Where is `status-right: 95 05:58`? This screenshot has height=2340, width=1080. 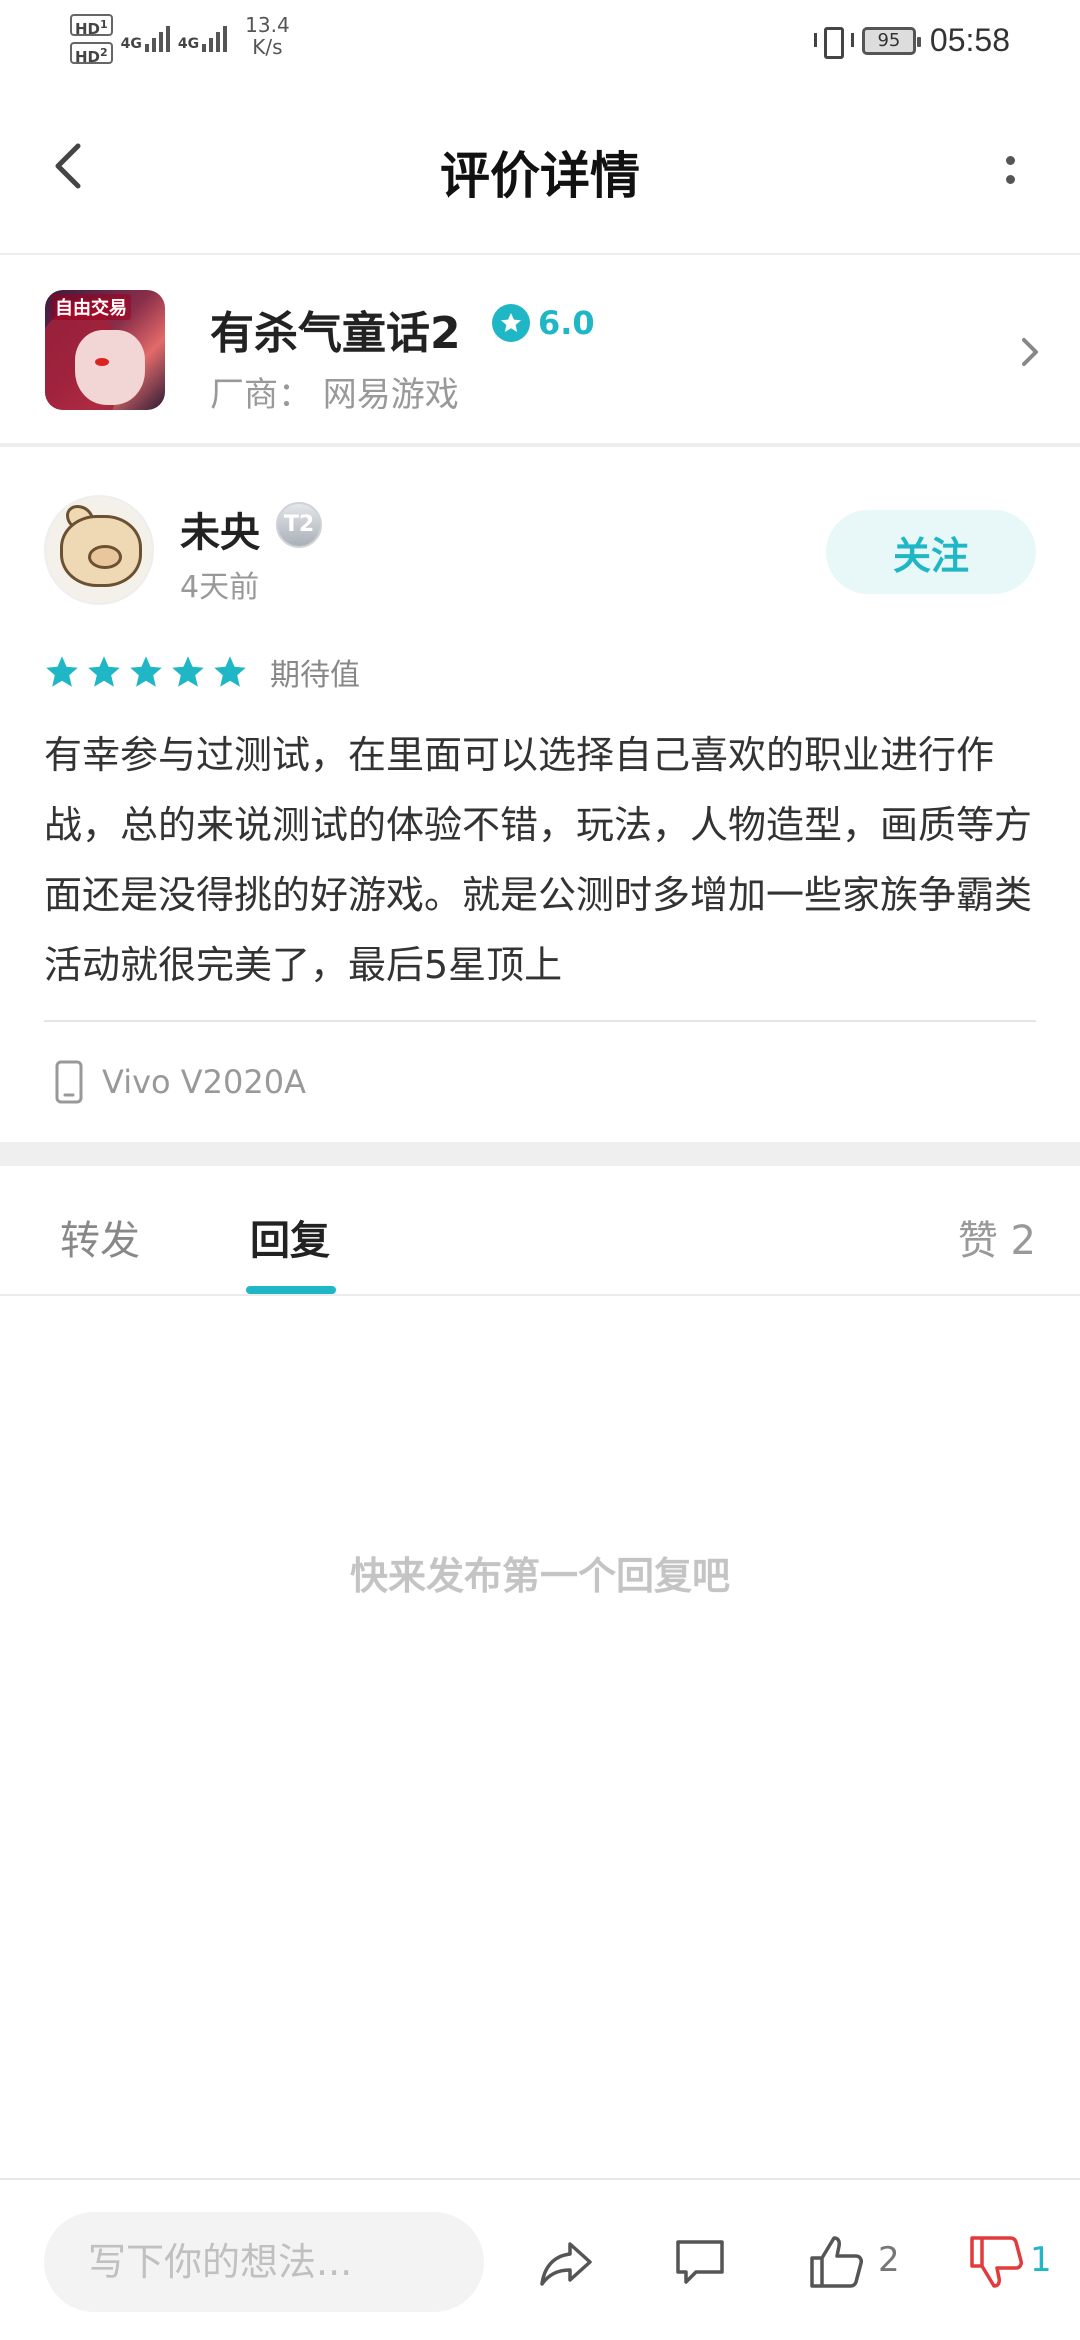 status-right: 95 05:58 is located at coordinates (911, 40).